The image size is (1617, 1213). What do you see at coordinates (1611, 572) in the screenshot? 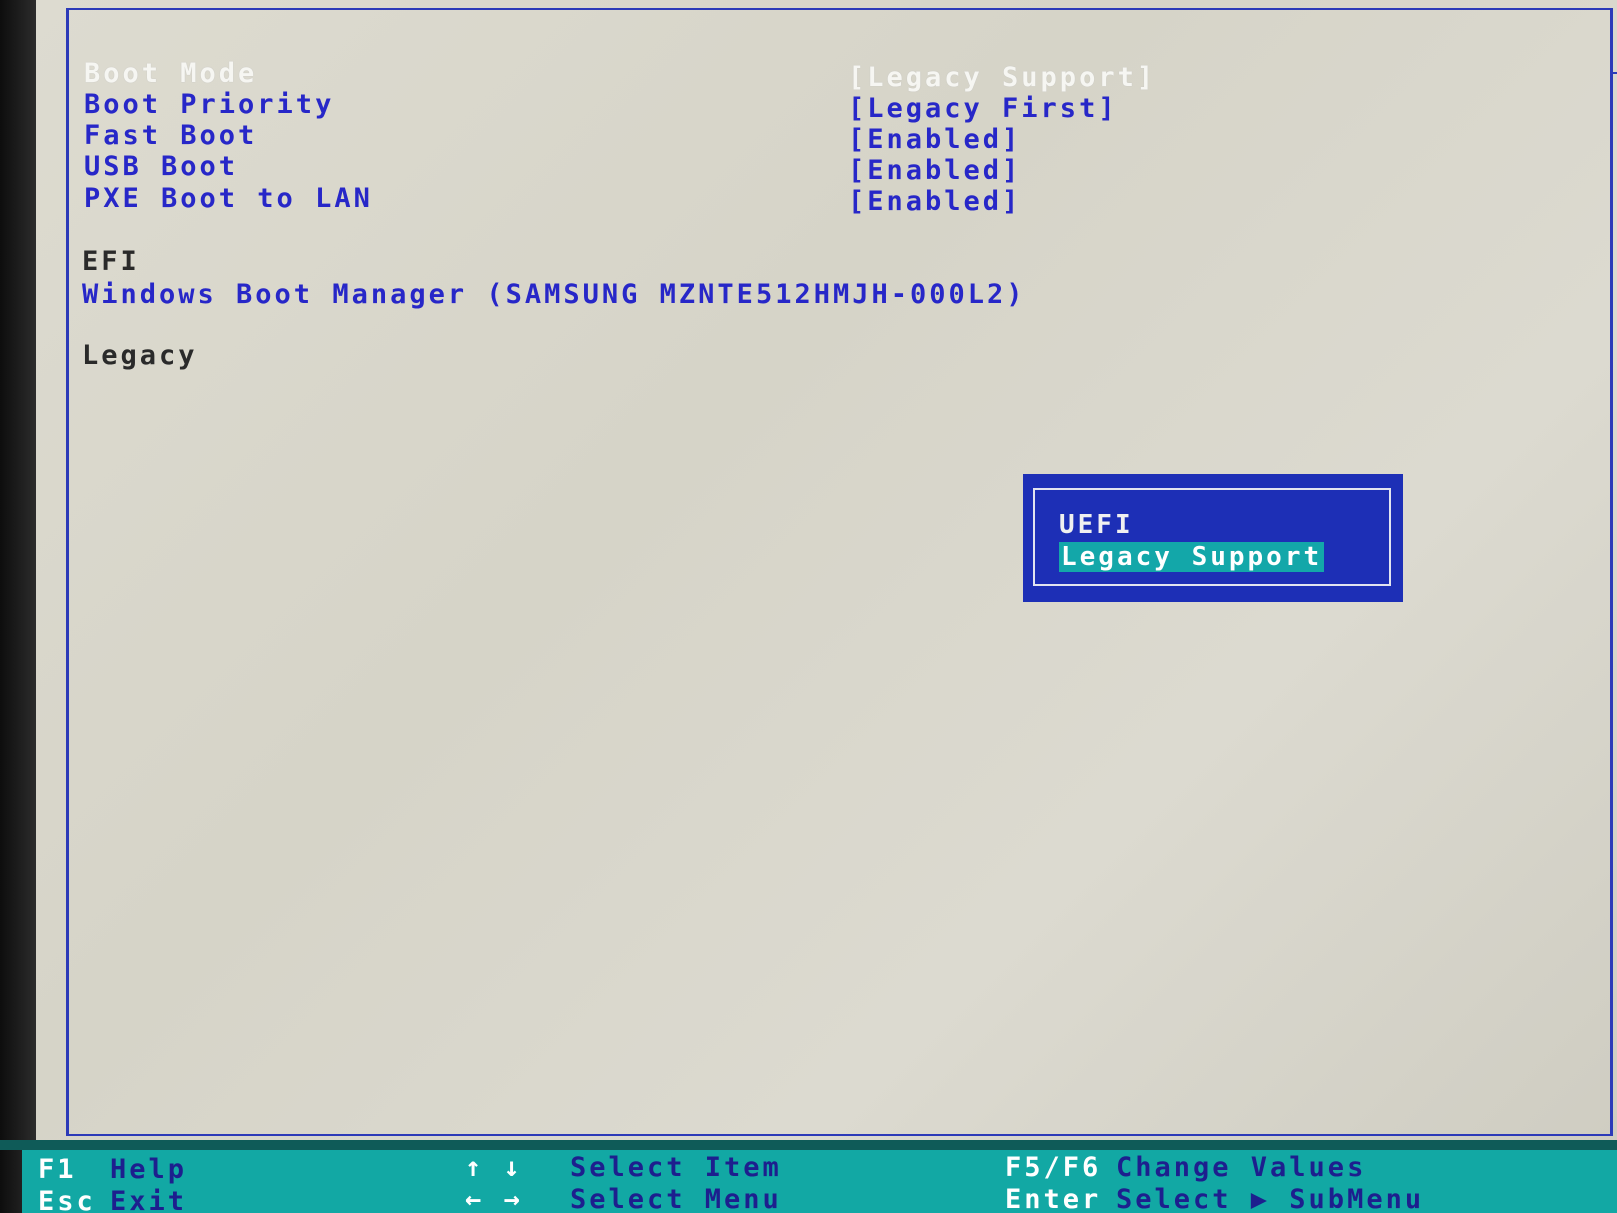
I see `help-column-divider` at bounding box center [1611, 572].